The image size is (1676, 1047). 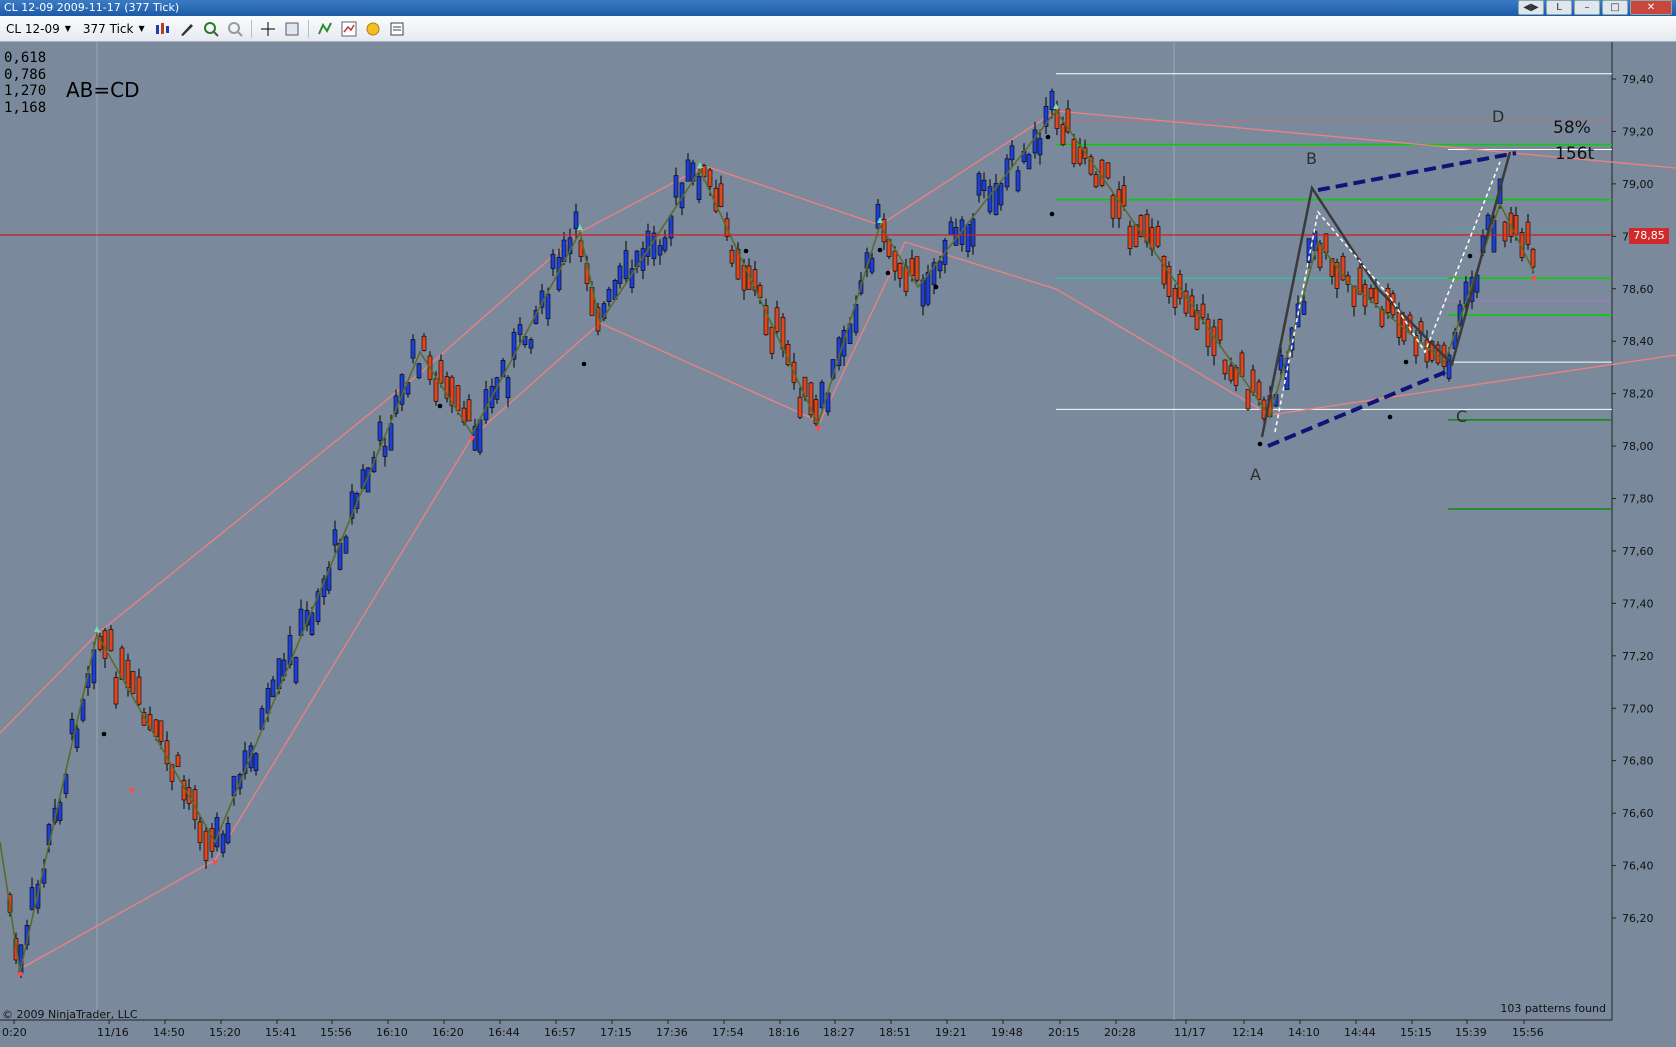 I want to click on minimize-button: –, so click(x=1587, y=7).